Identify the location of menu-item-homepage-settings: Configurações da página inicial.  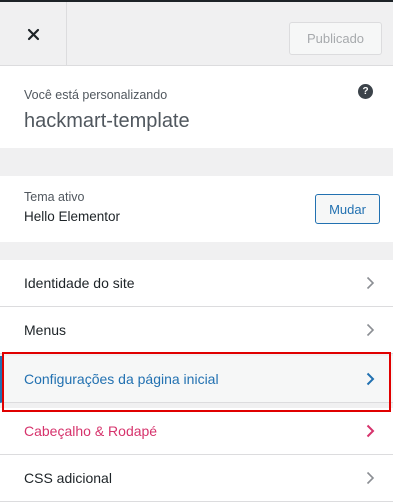
(196, 379).